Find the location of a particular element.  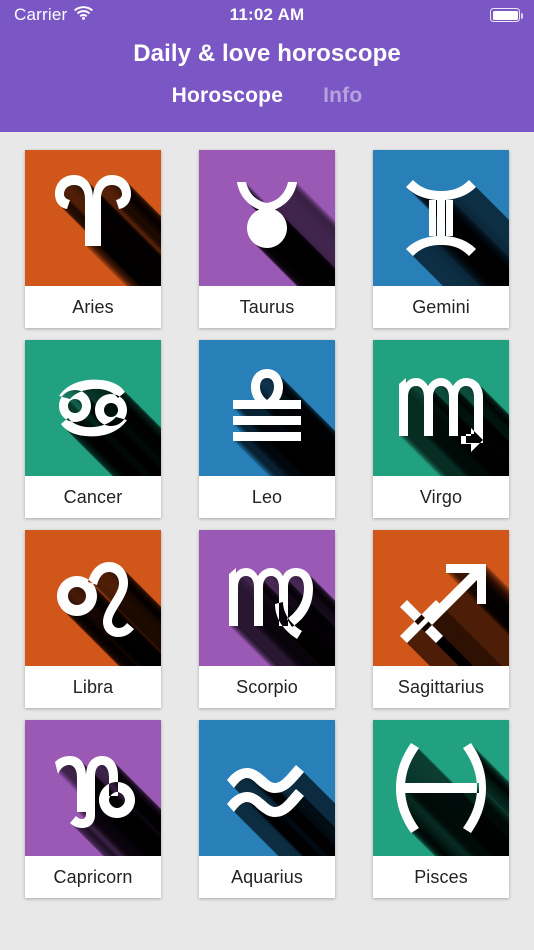

tab-horoscope: Horoscope is located at coordinates (228, 96).